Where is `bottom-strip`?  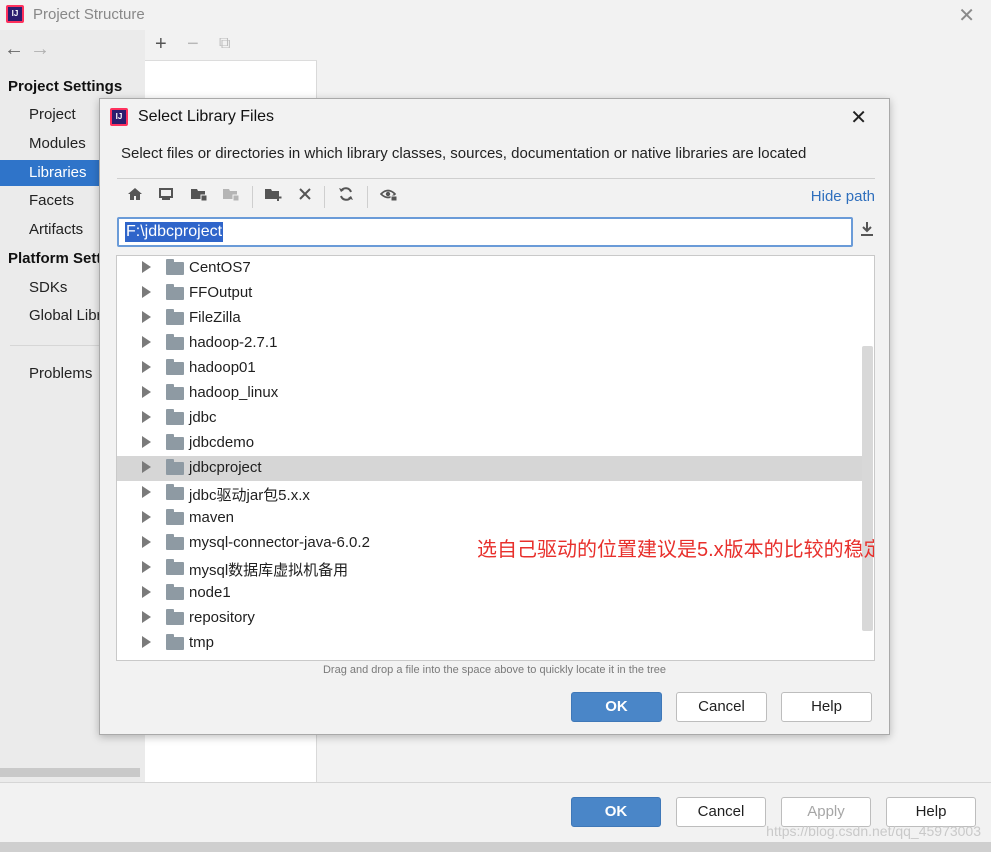 bottom-strip is located at coordinates (495, 847).